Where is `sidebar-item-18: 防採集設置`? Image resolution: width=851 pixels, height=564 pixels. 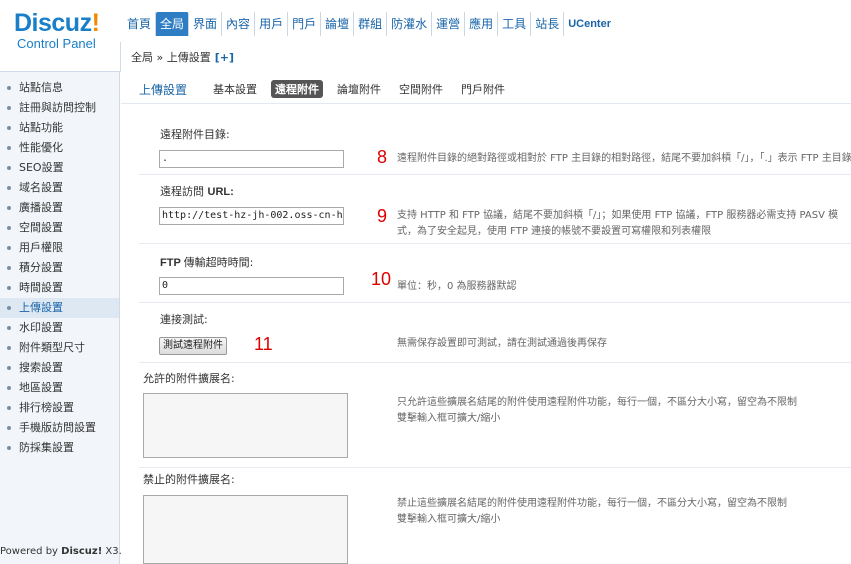
sidebar-item-18: 防採集設置 is located at coordinates (59, 448).